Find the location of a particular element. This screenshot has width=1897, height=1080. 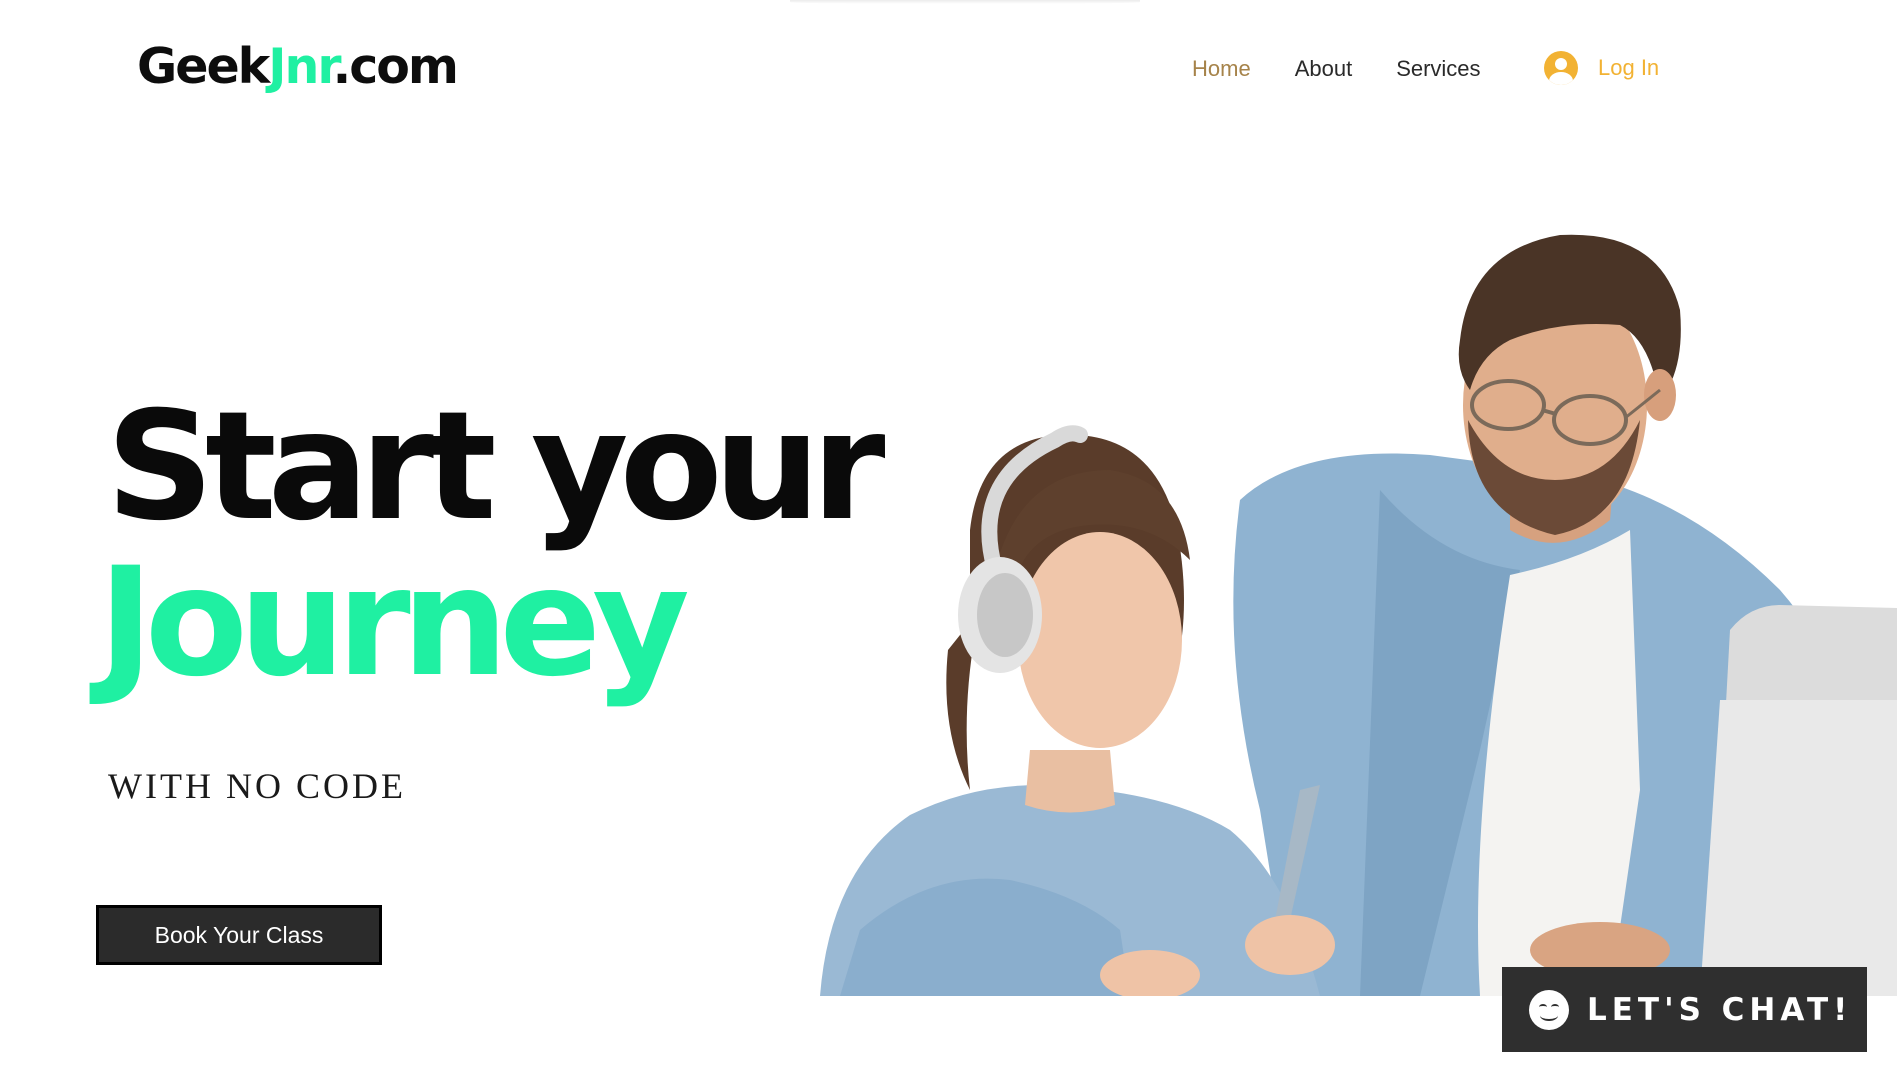

top-shadow is located at coordinates (965, 2).